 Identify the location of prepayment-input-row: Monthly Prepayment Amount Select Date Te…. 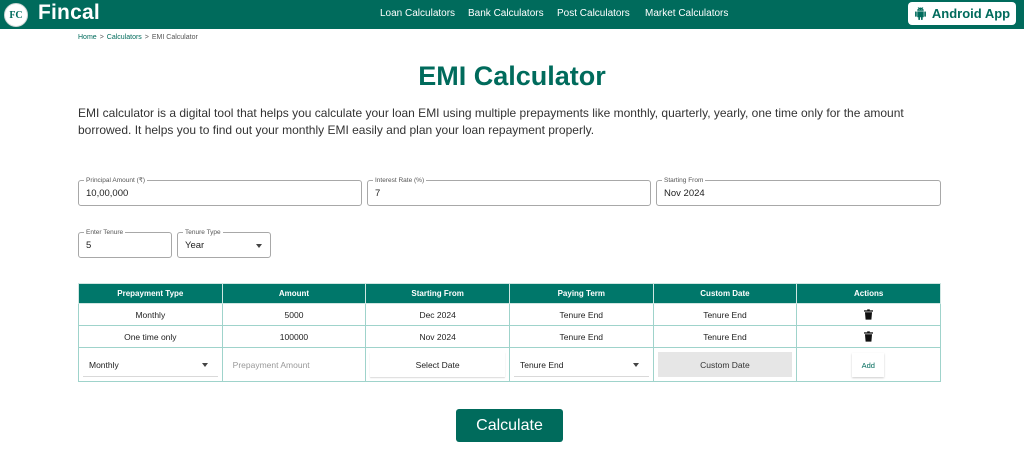
(509, 364).